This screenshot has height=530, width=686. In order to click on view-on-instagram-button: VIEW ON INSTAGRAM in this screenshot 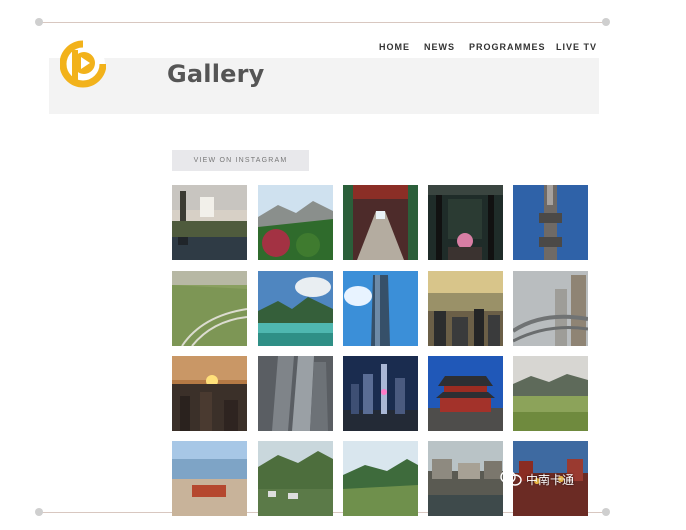, I will do `click(240, 160)`.